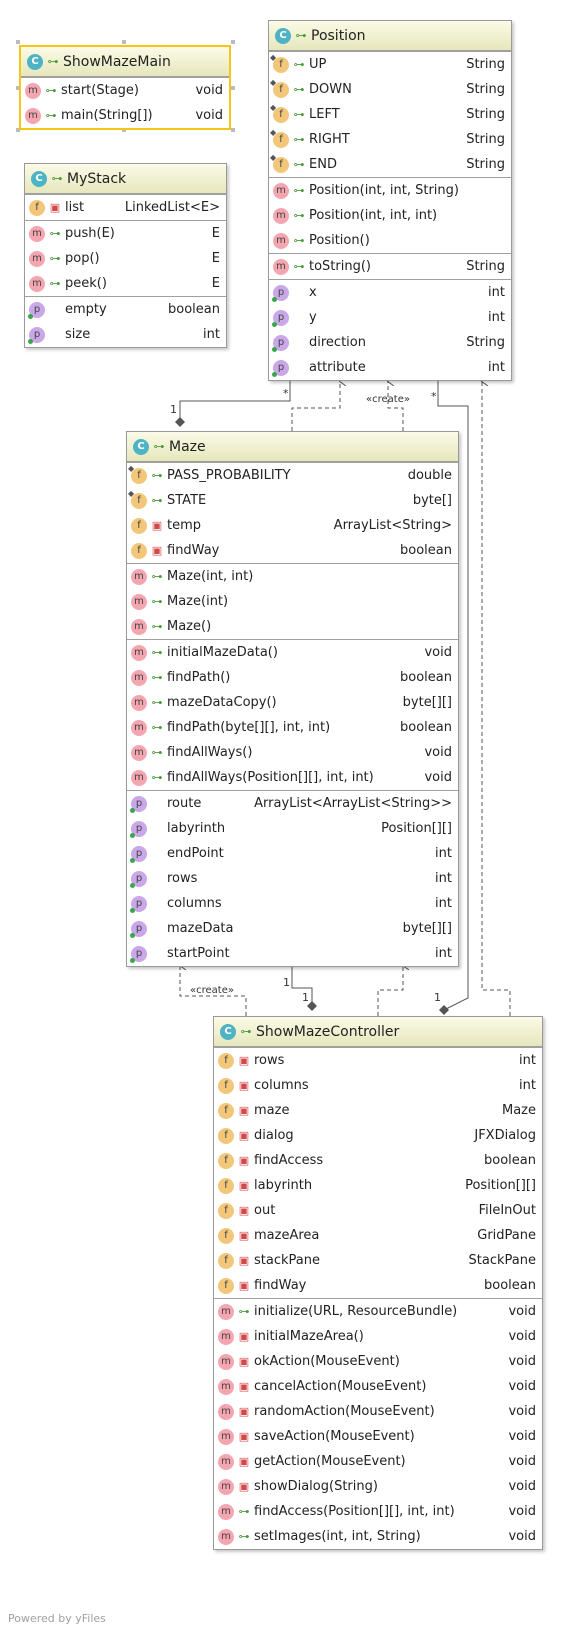 The height and width of the screenshot is (1633, 587). I want to click on method-row: m ⊶ setImages(int, int, String) void, so click(378, 1536).